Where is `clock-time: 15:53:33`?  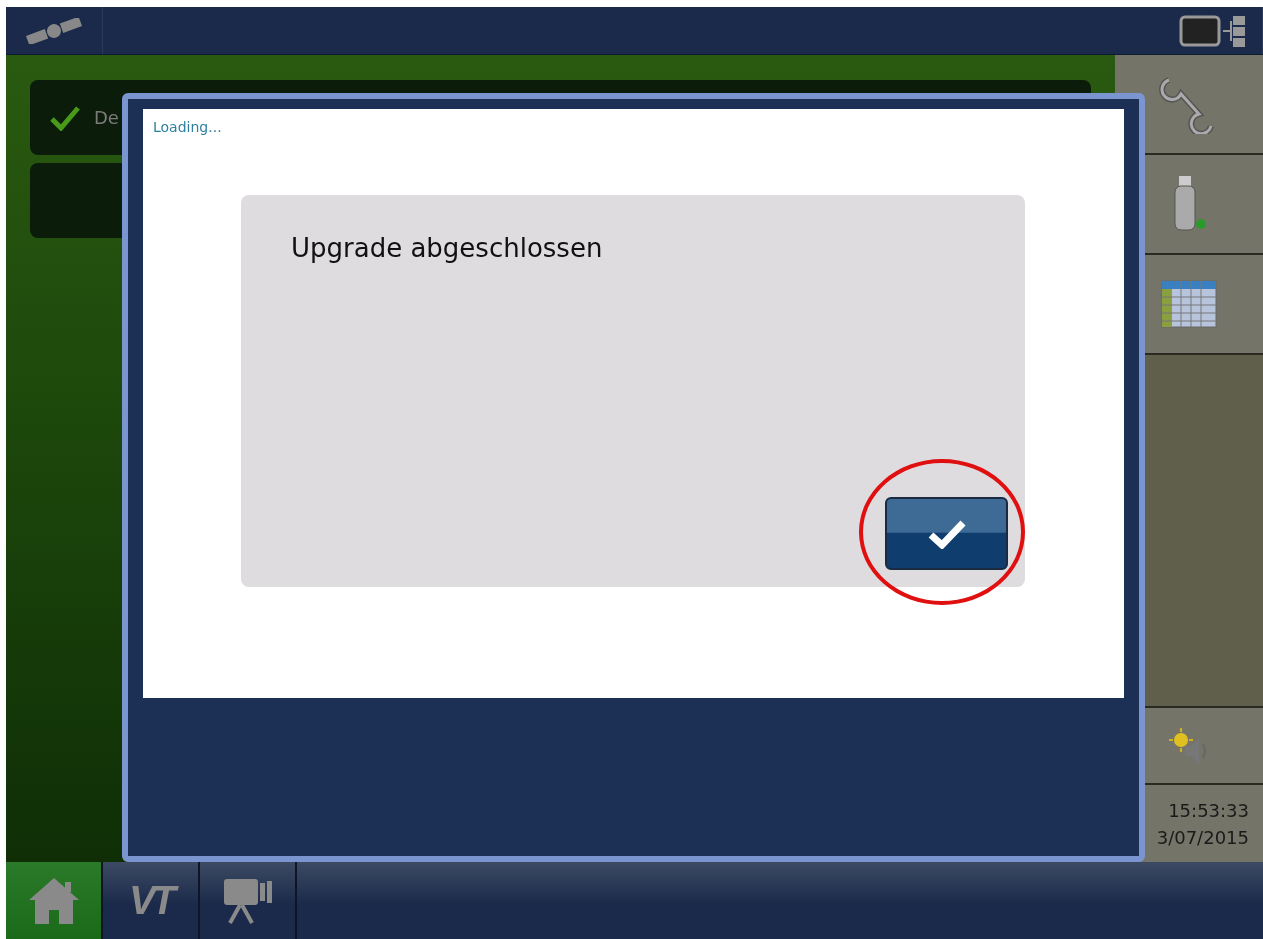 clock-time: 15:53:33 is located at coordinates (1208, 810).